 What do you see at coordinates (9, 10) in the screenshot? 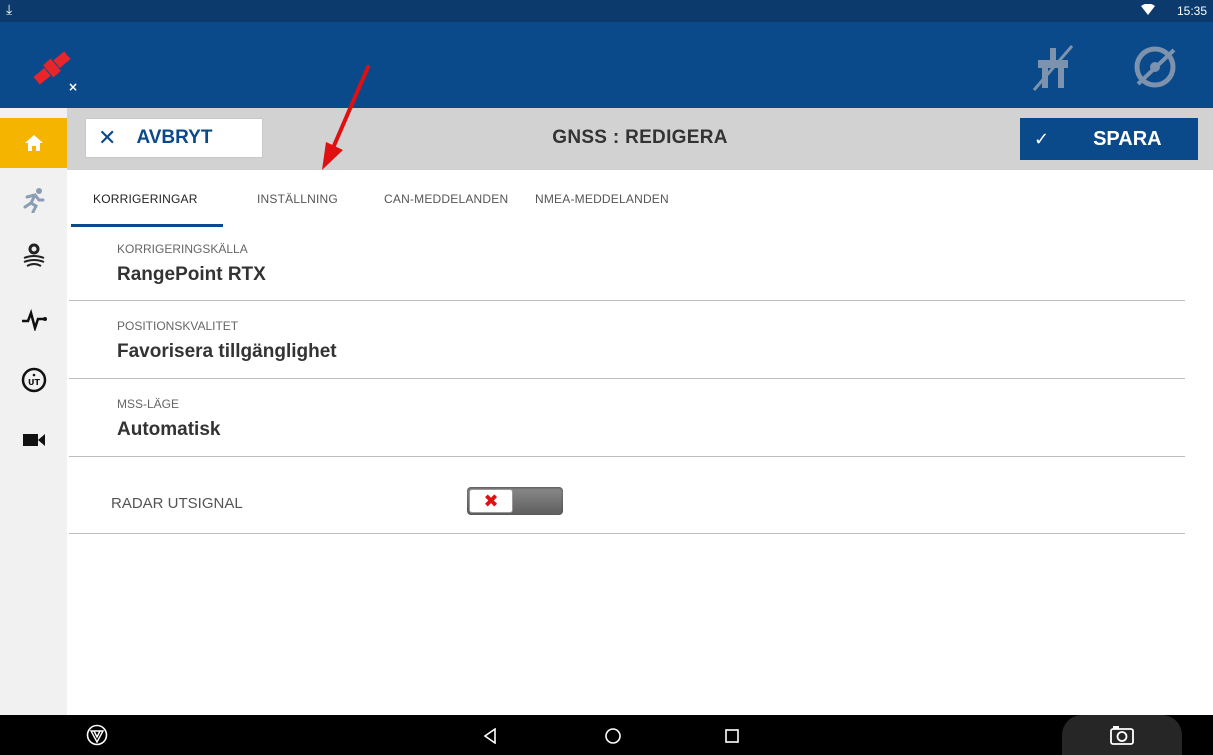
I see `download-icon: ⤓` at bounding box center [9, 10].